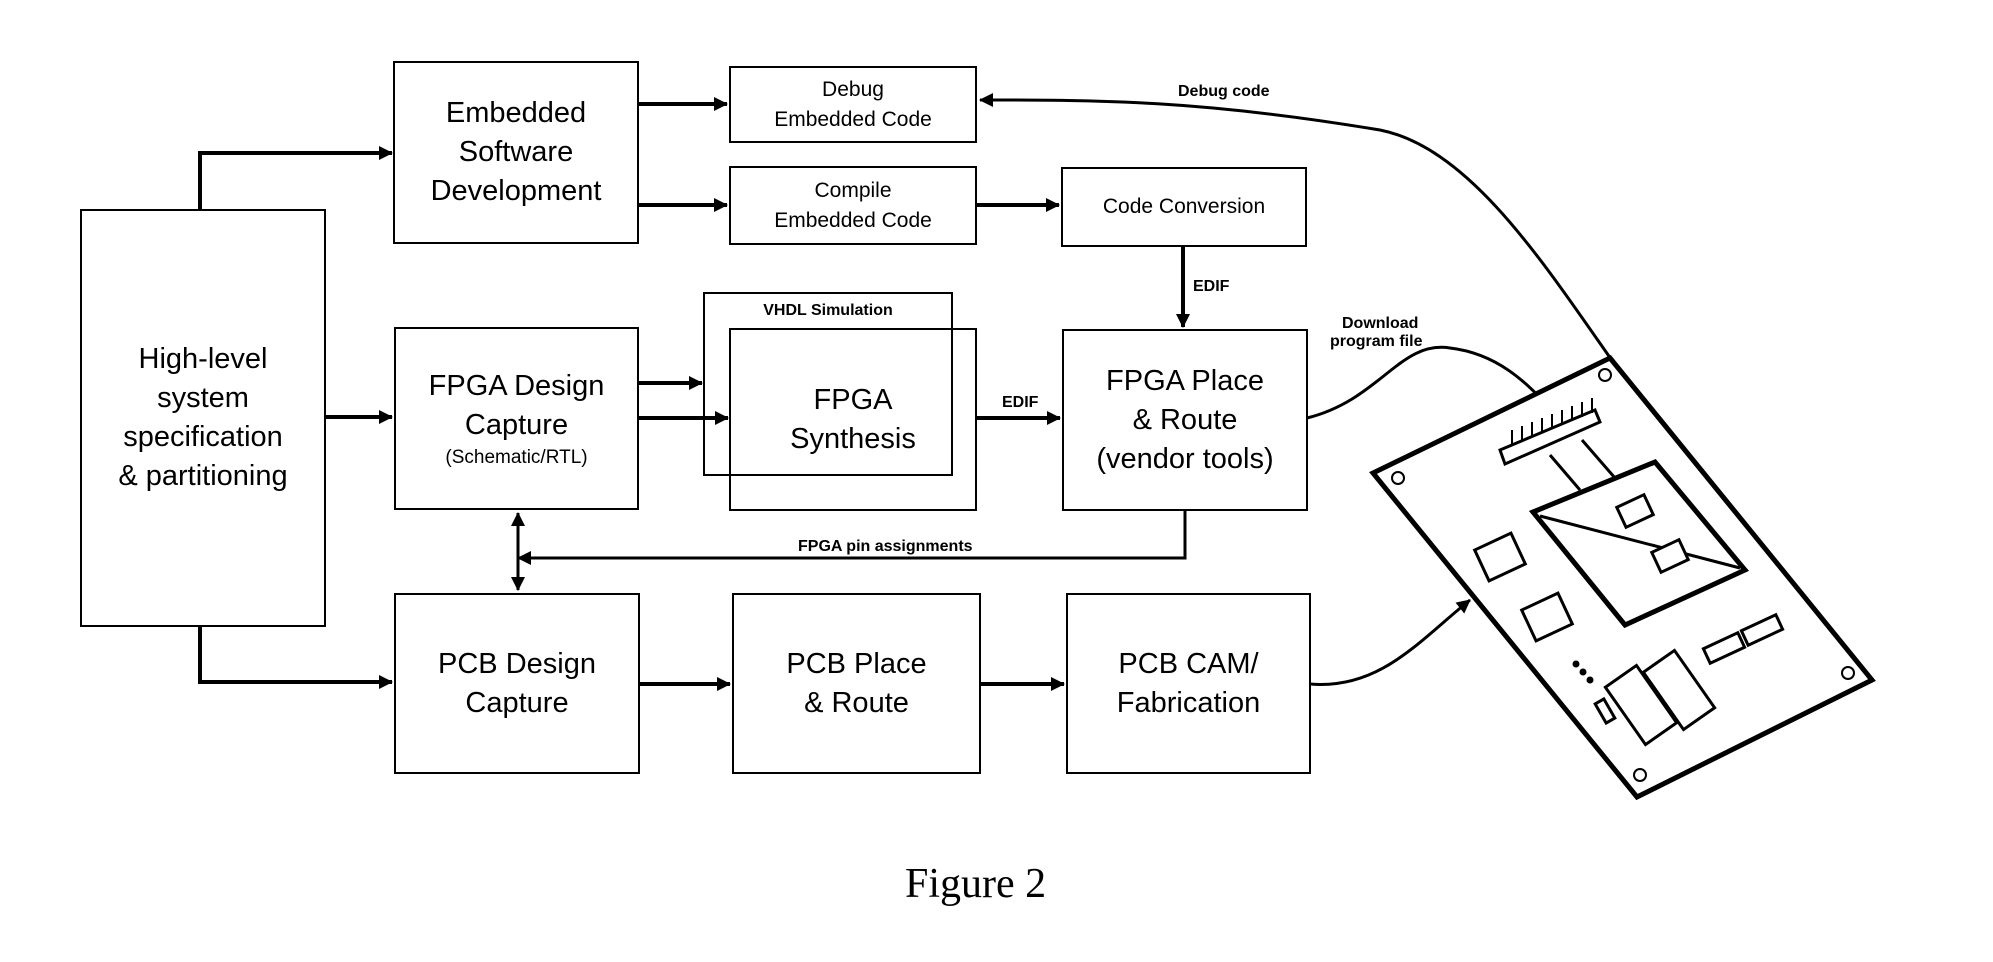 The height and width of the screenshot is (962, 1993). I want to click on box-text: PCB Design, so click(517, 663).